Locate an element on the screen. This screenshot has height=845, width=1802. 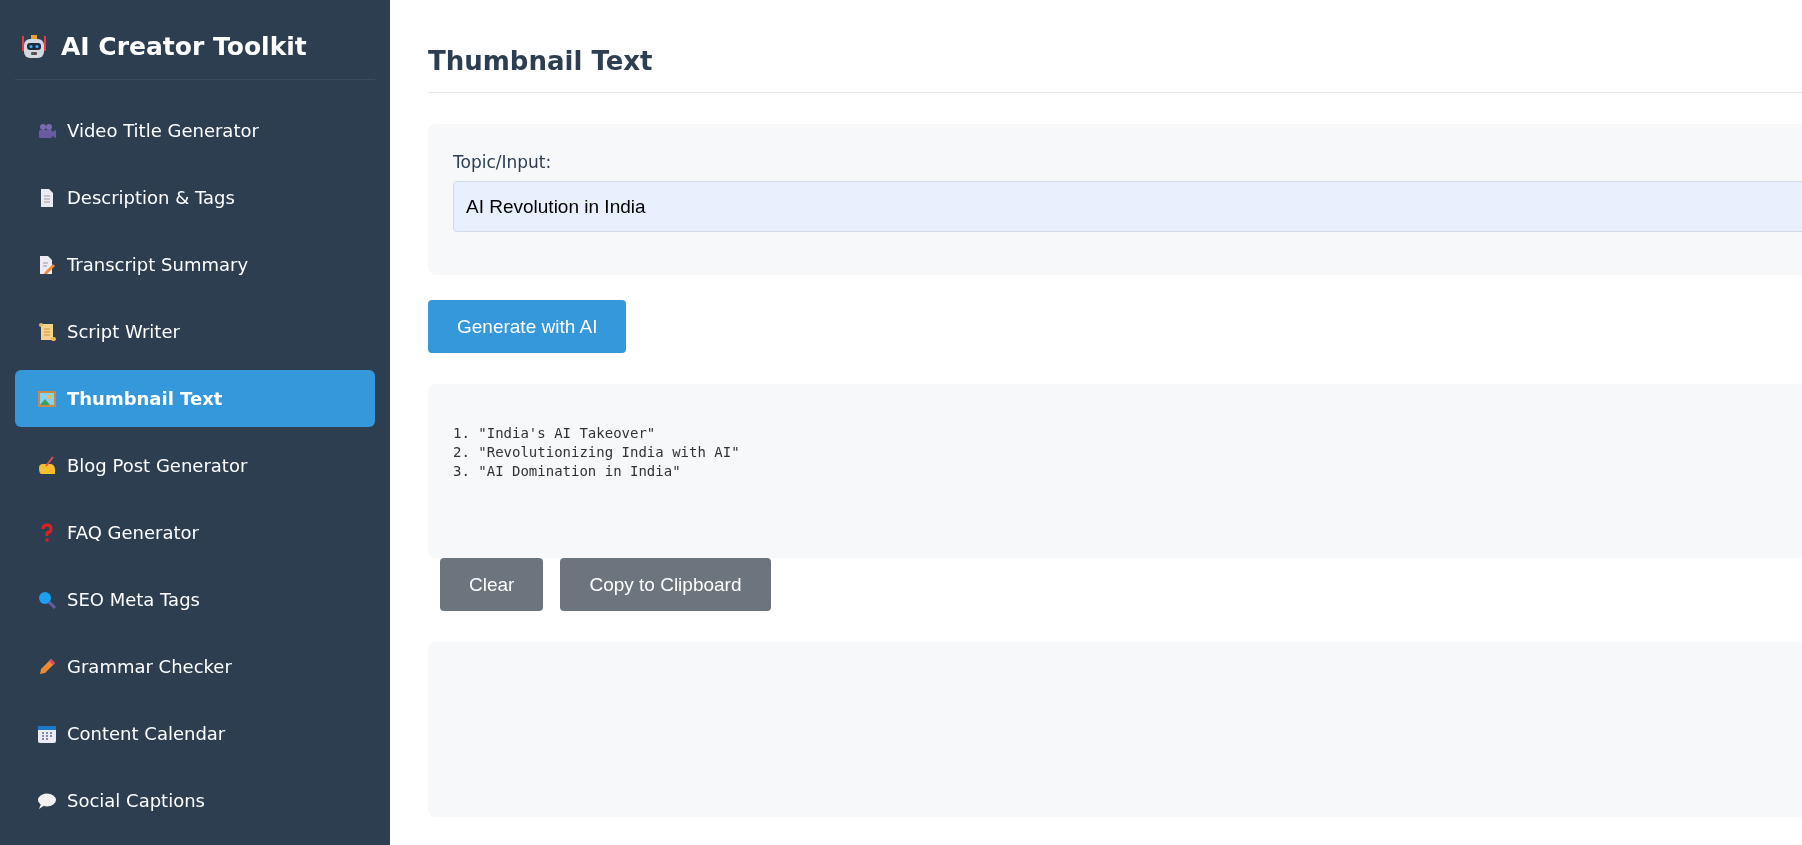
sidebar-item: FAQ Generator is located at coordinates (195, 532).